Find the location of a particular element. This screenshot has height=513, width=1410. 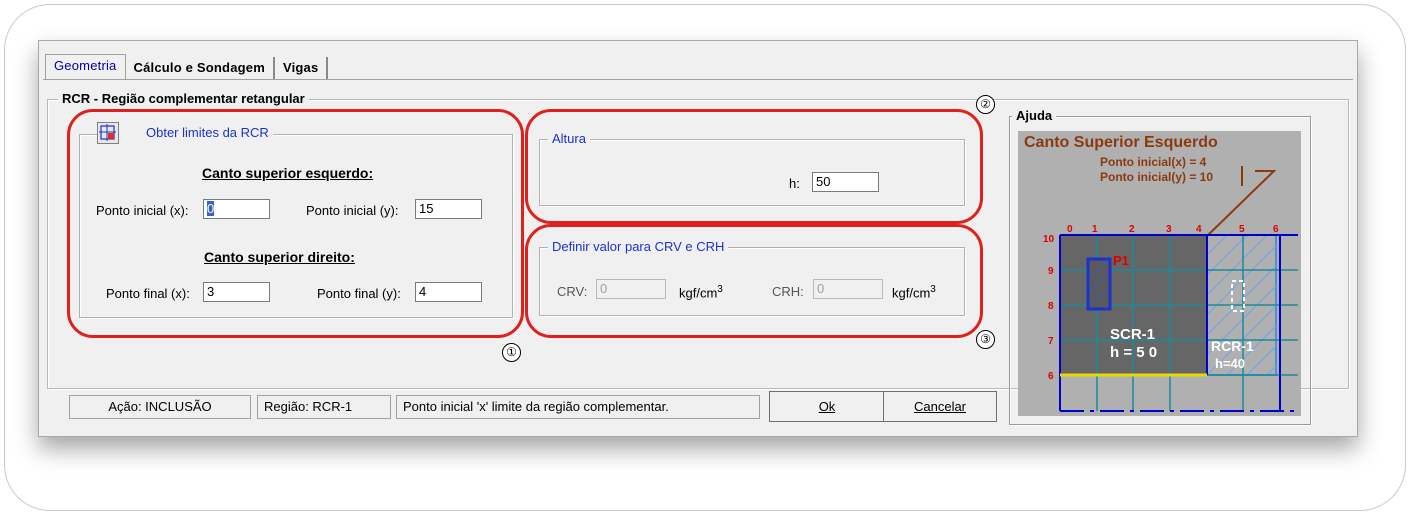

status-acao: Ação: INCLUSÃO is located at coordinates (160, 407).